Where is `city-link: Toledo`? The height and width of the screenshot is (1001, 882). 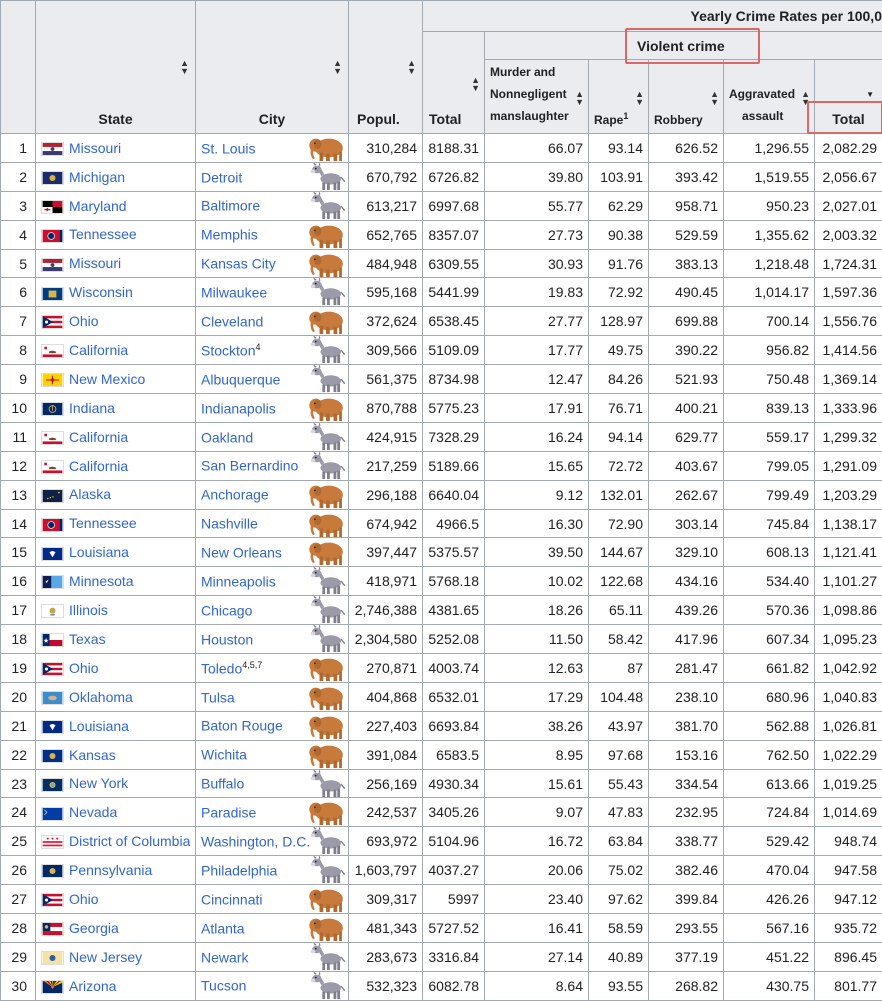 city-link: Toledo is located at coordinates (221, 668).